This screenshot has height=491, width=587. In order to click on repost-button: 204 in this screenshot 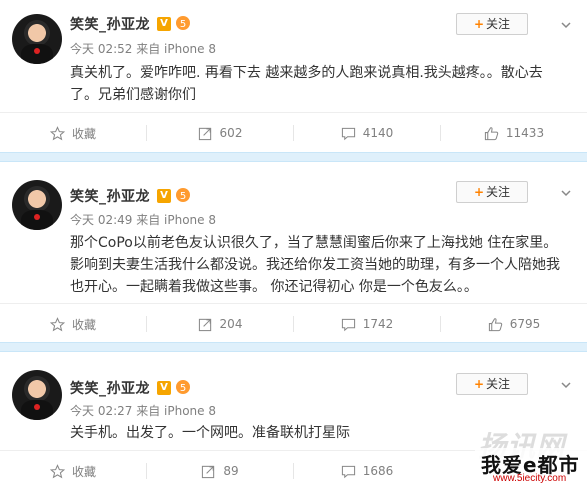, I will do `click(220, 324)`.